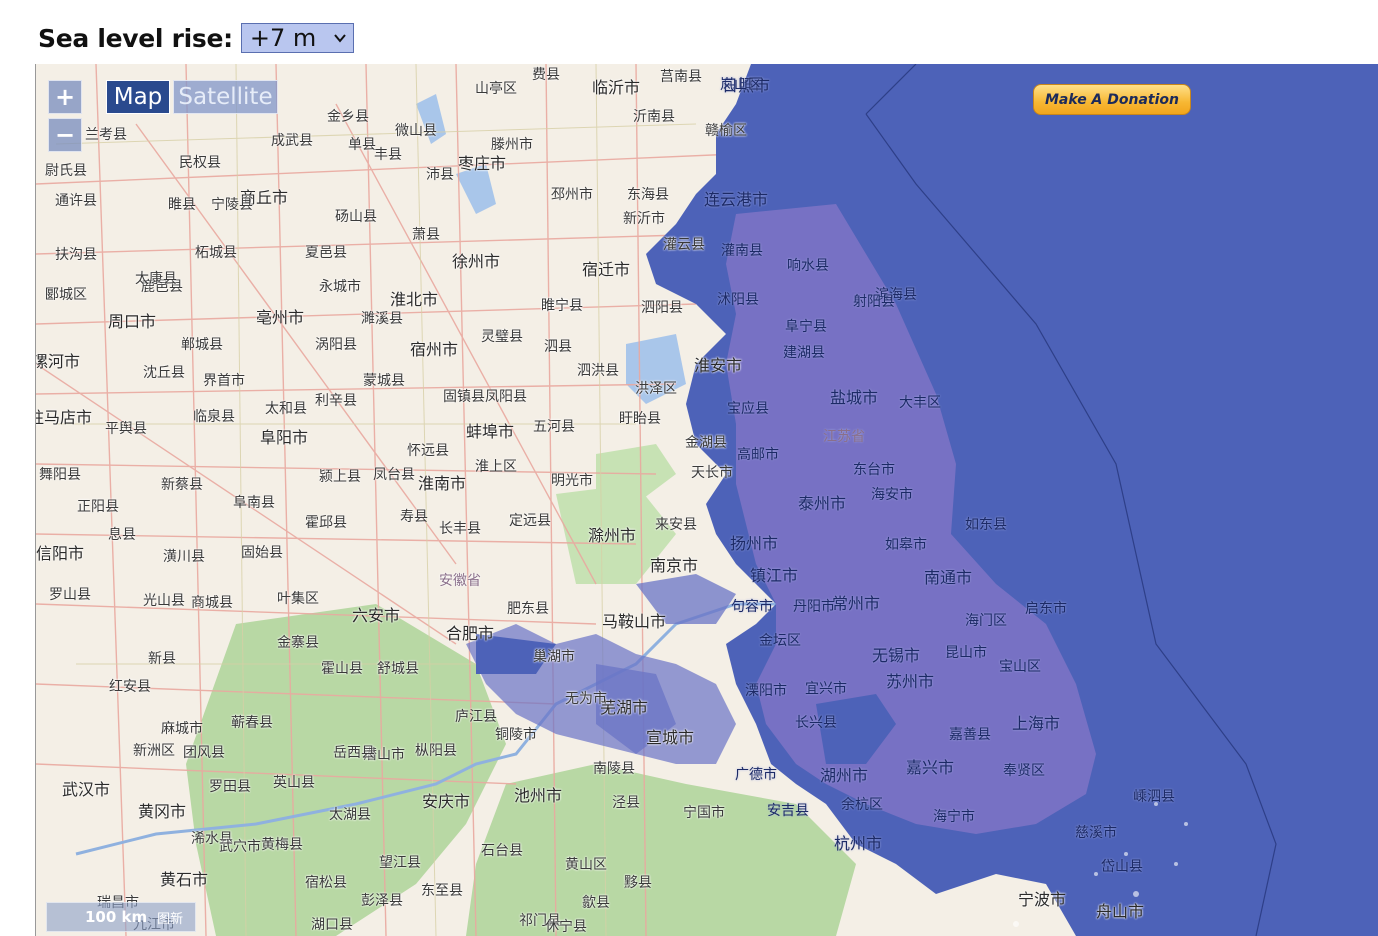  I want to click on place-label: 启东市, so click(1046, 609).